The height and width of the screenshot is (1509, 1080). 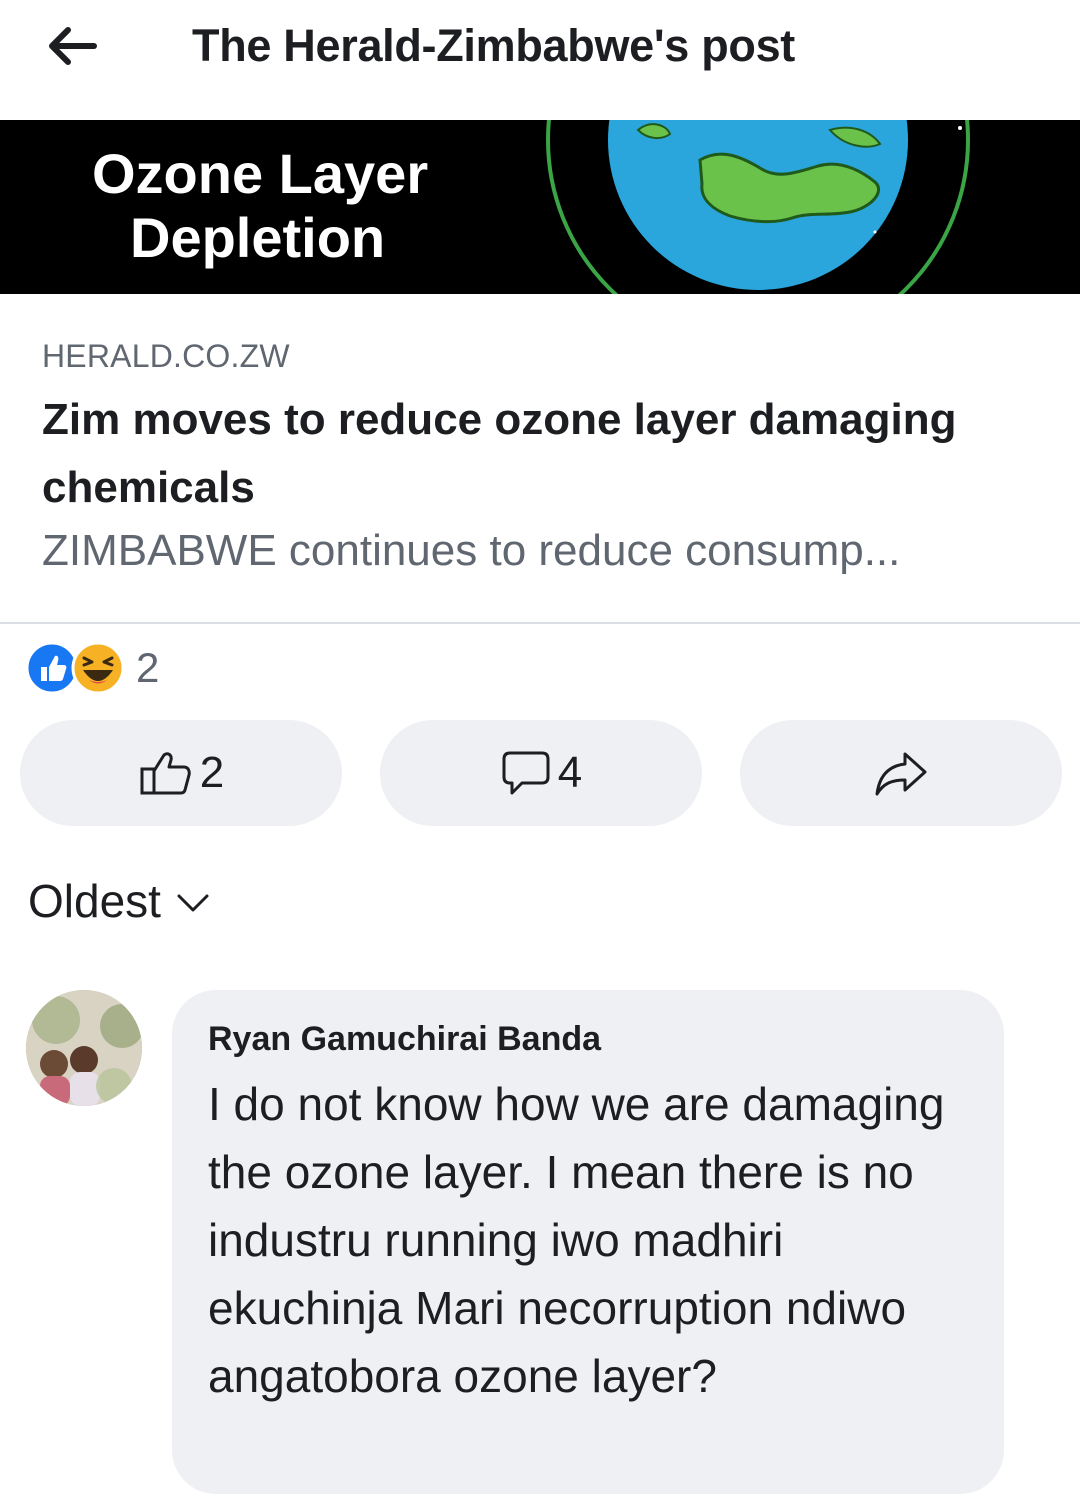 I want to click on like-count: 2, so click(x=212, y=772).